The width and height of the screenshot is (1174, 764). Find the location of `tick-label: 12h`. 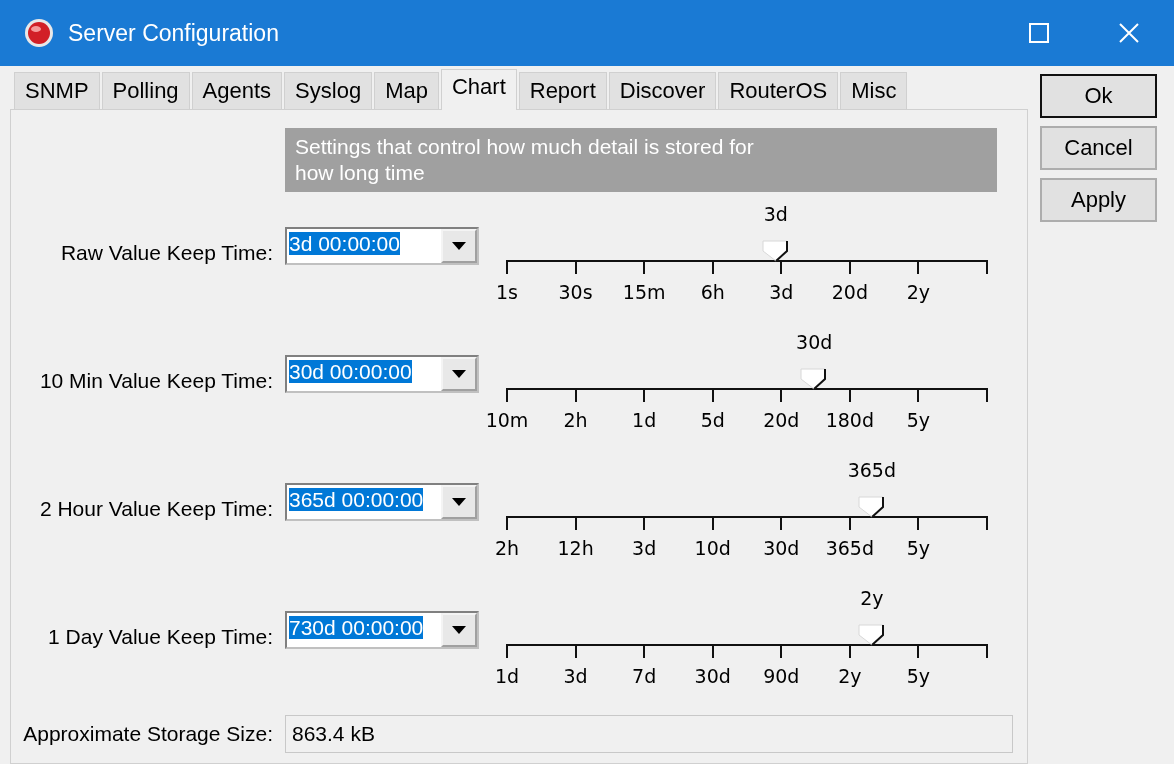

tick-label: 12h is located at coordinates (575, 548).